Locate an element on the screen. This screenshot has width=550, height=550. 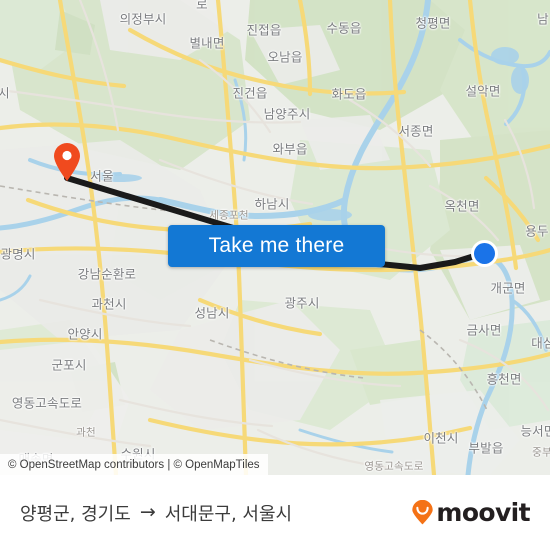
route-origin-label: 양평군, 경기도 is located at coordinates (75, 514).